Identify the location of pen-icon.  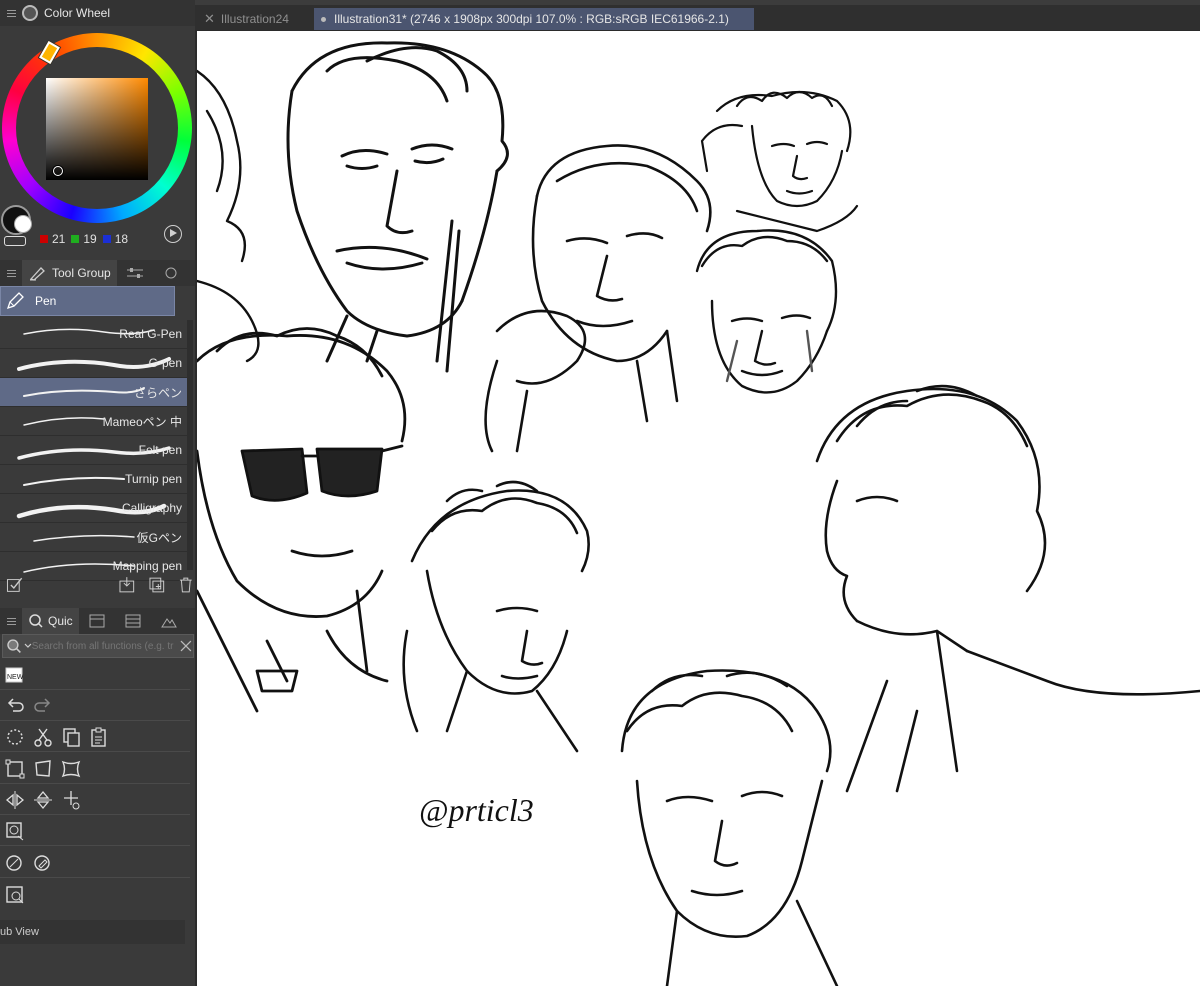
(15, 301).